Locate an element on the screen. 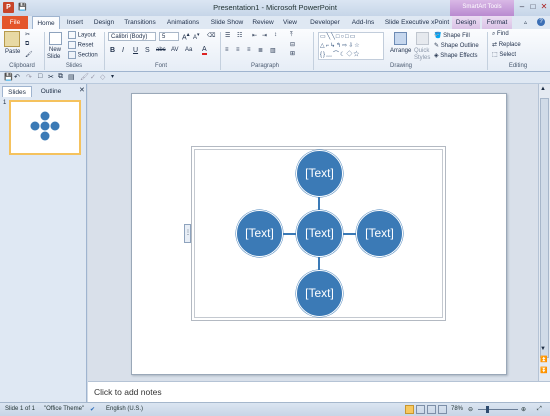  vertical-scrollbar: ▲ ▼ ⏫ ⏬ is located at coordinates (544, 232).